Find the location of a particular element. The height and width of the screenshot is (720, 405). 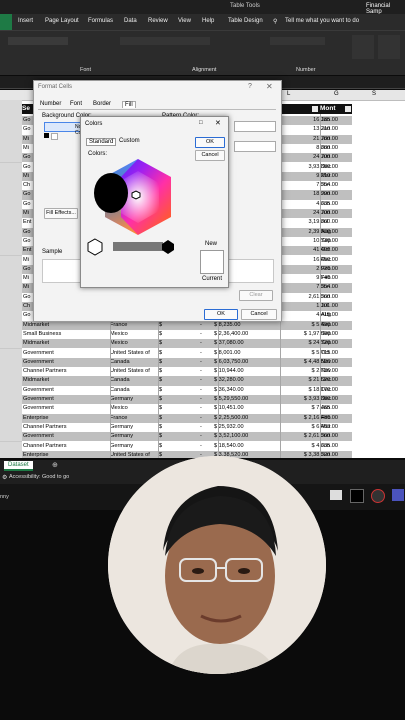

cell-segment: Small Business is located at coordinates (66, 334).